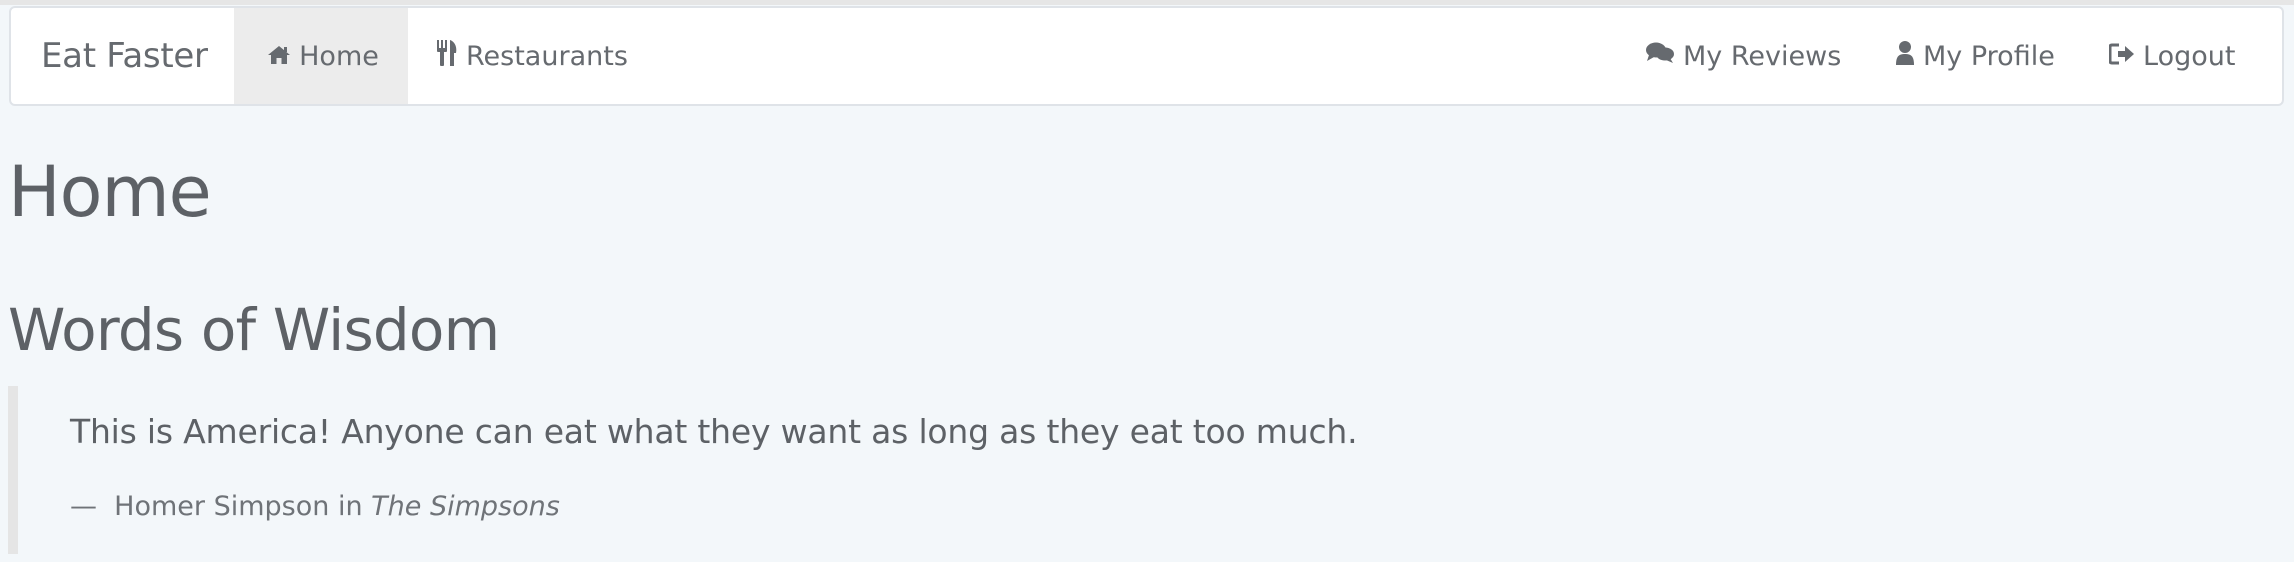  I want to click on quote-source: The Simpsons, so click(465, 506).